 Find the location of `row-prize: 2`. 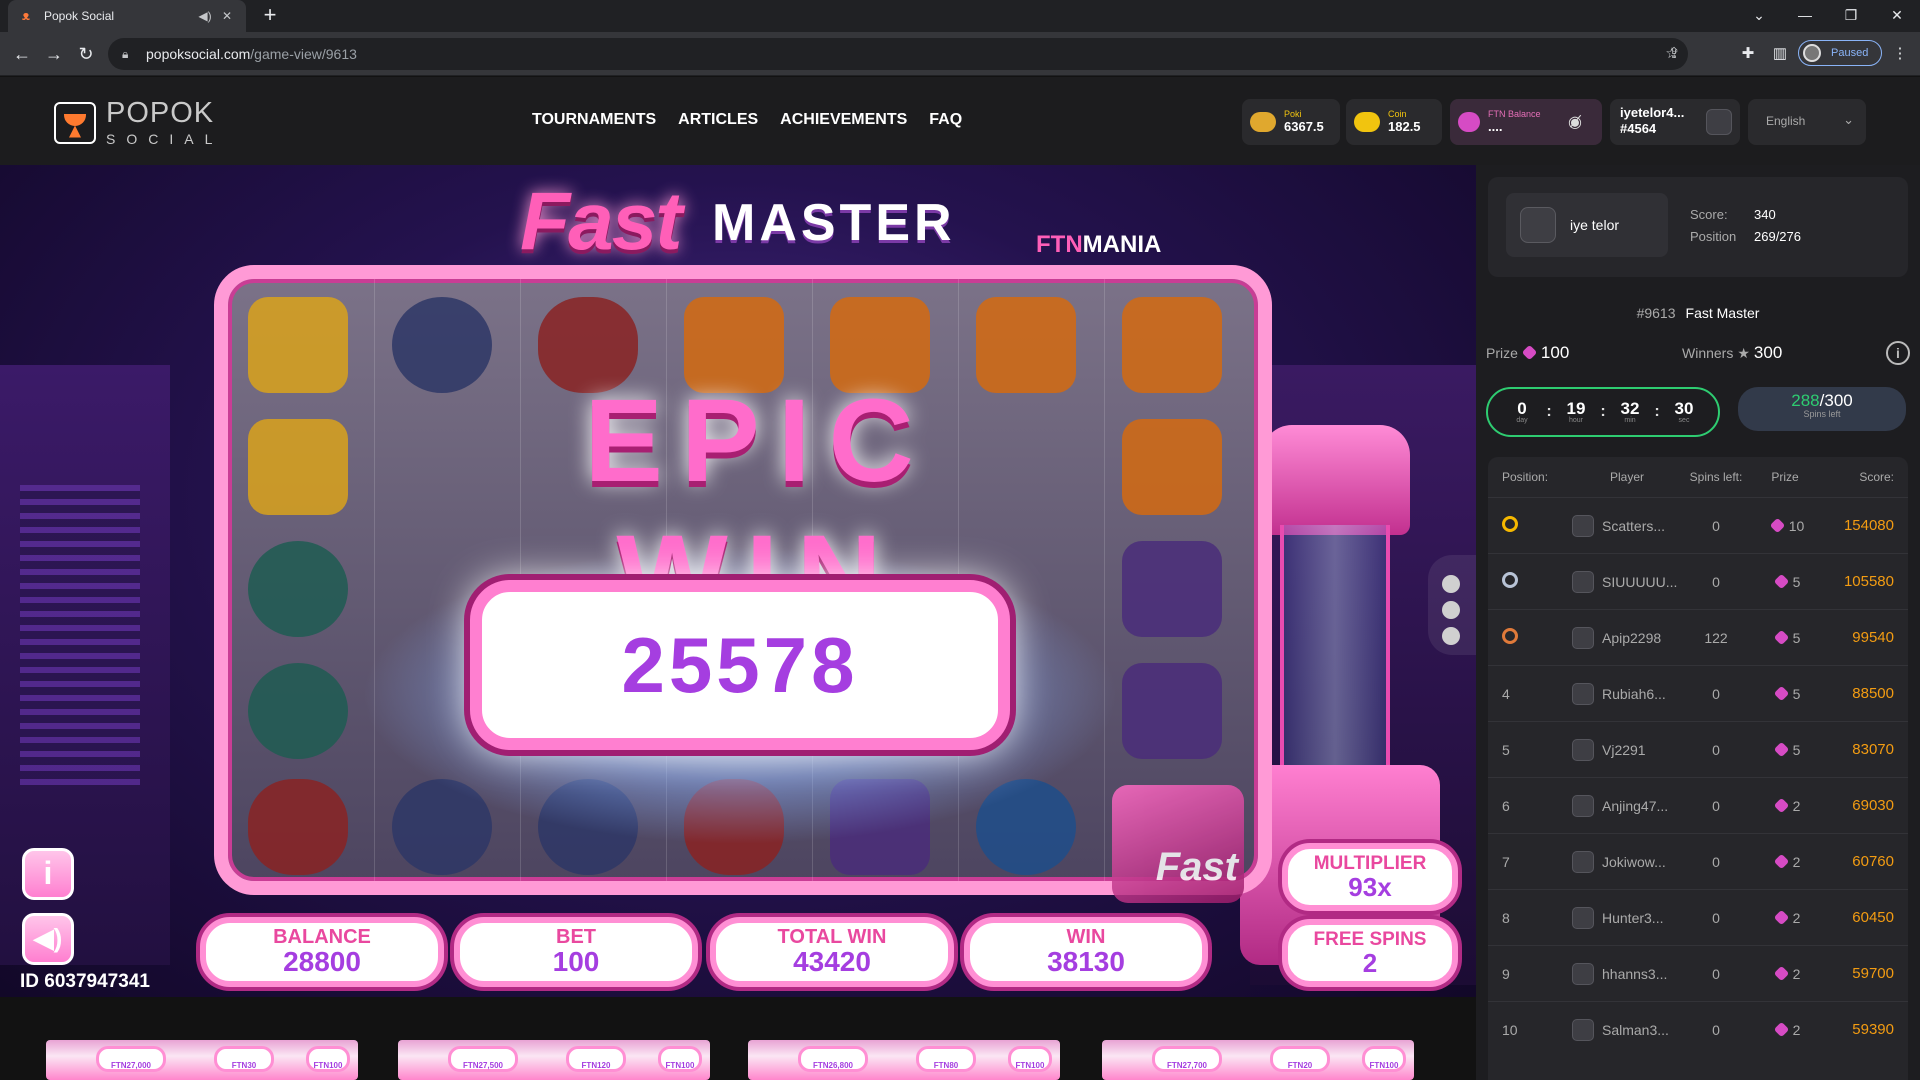

row-prize: 2 is located at coordinates (1785, 805).